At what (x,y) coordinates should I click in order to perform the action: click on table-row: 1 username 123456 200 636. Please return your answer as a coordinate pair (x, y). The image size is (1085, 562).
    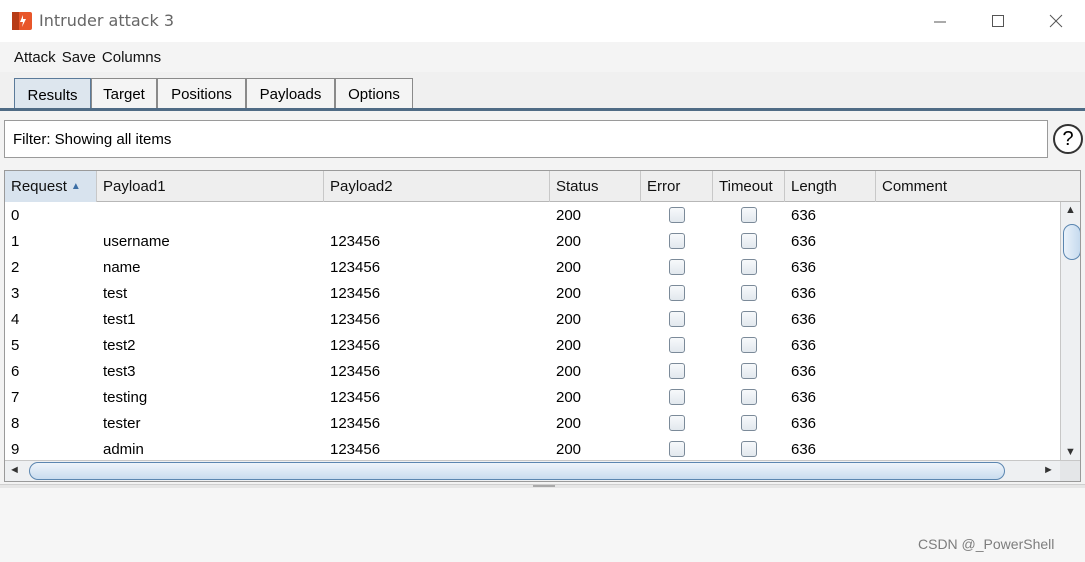
    Looking at the image, I should click on (532, 241).